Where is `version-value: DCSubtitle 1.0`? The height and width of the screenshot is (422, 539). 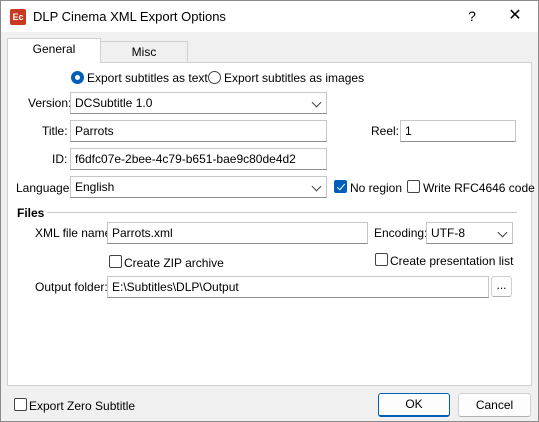 version-value: DCSubtitle 1.0 is located at coordinates (114, 103).